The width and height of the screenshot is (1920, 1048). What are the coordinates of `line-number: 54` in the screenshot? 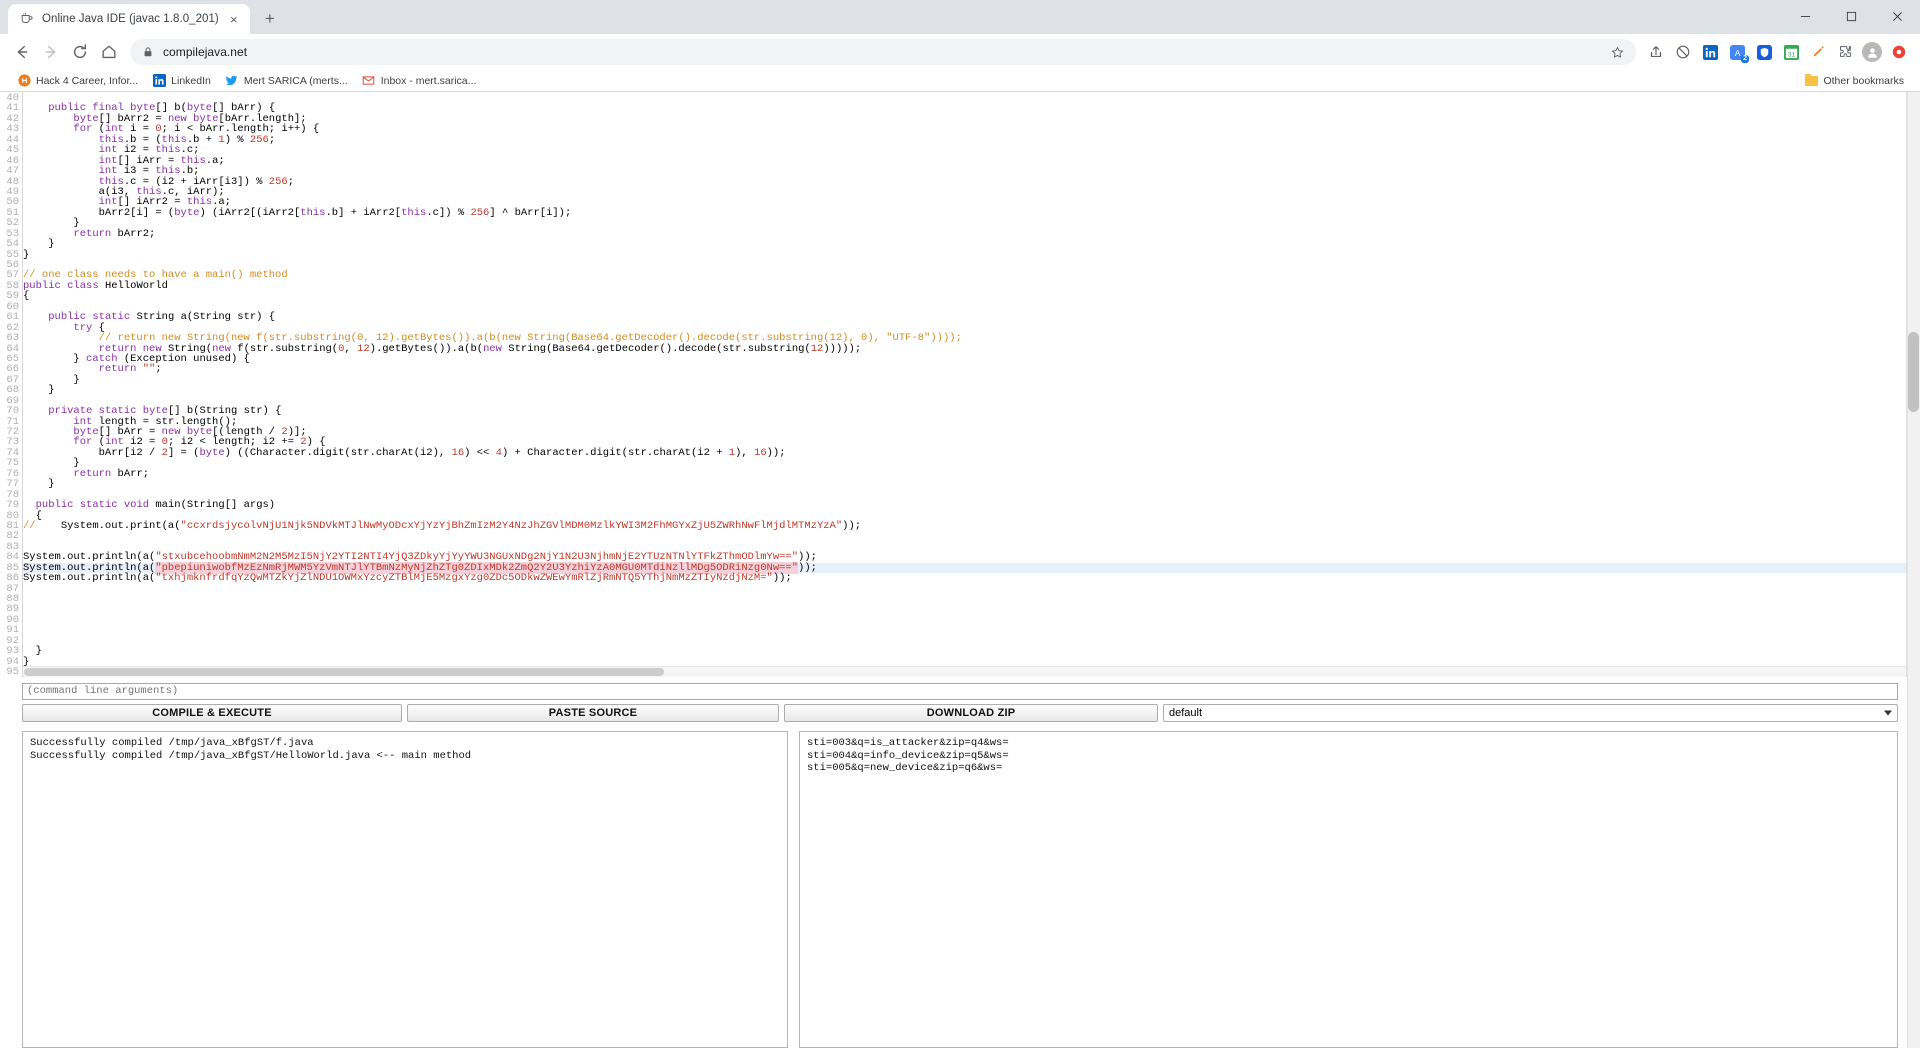 It's located at (12, 244).